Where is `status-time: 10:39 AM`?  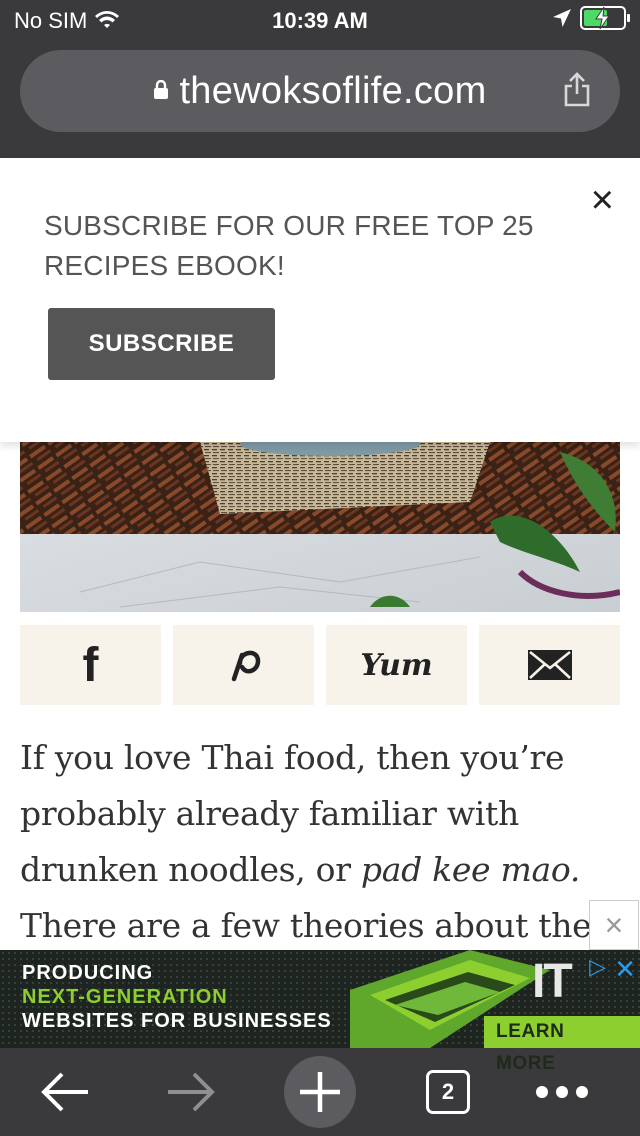 status-time: 10:39 AM is located at coordinates (320, 20).